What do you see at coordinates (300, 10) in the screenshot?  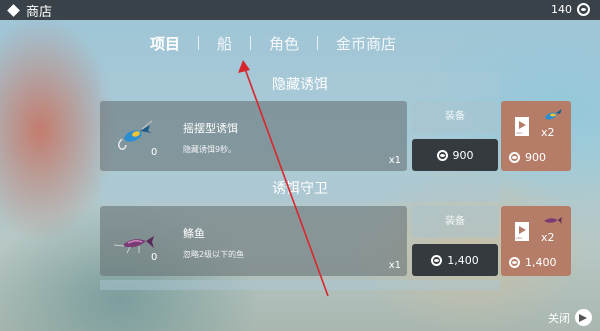 I see `top-bar: 商店 140` at bounding box center [300, 10].